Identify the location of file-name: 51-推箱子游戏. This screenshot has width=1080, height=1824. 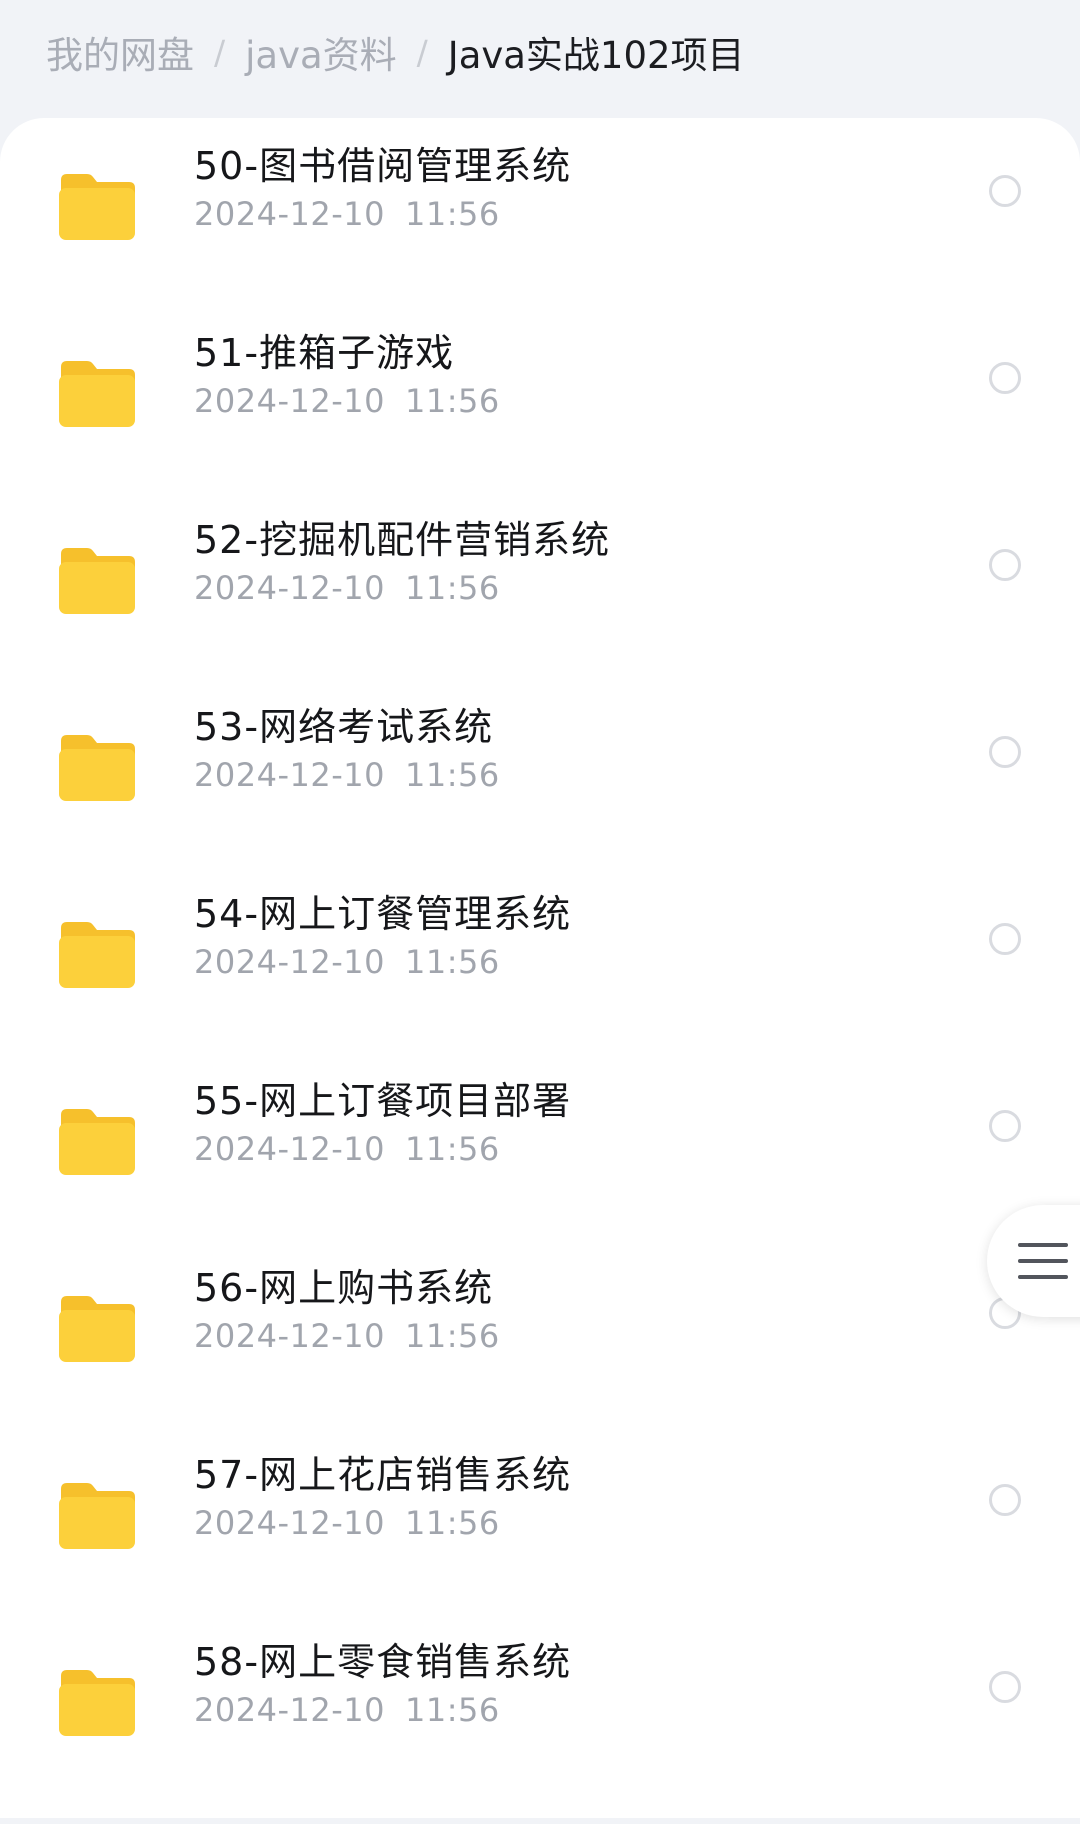
(324, 353).